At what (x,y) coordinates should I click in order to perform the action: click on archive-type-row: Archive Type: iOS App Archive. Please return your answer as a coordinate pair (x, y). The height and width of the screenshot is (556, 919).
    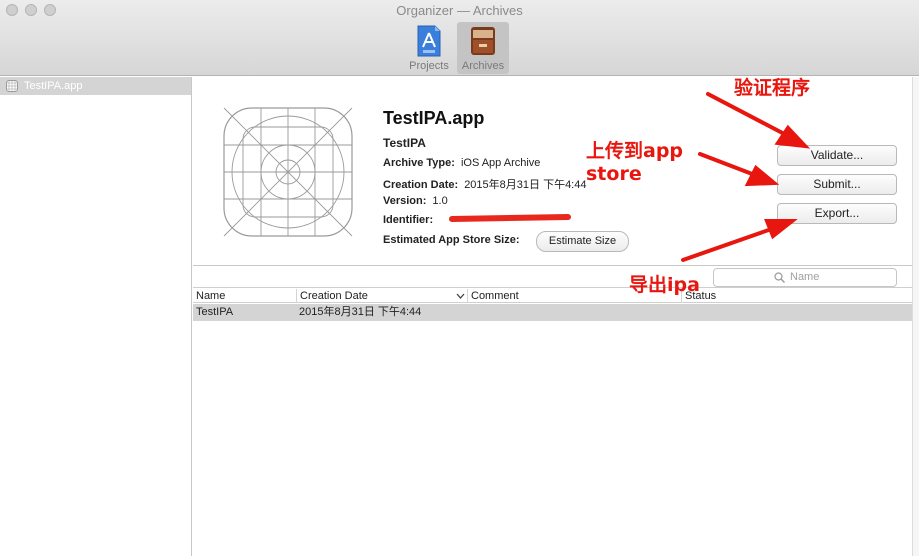
    Looking at the image, I should click on (461, 163).